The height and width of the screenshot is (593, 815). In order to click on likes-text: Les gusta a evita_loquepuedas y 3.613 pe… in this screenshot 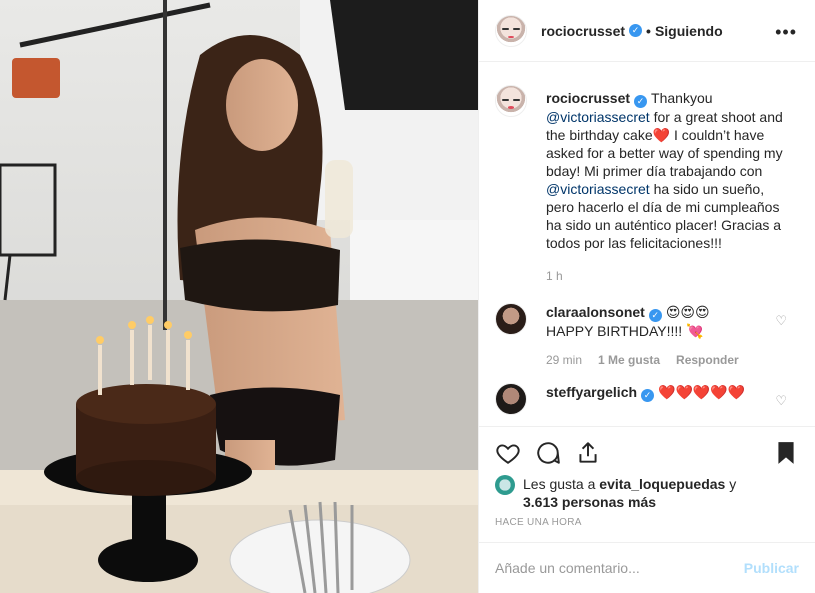, I will do `click(629, 493)`.